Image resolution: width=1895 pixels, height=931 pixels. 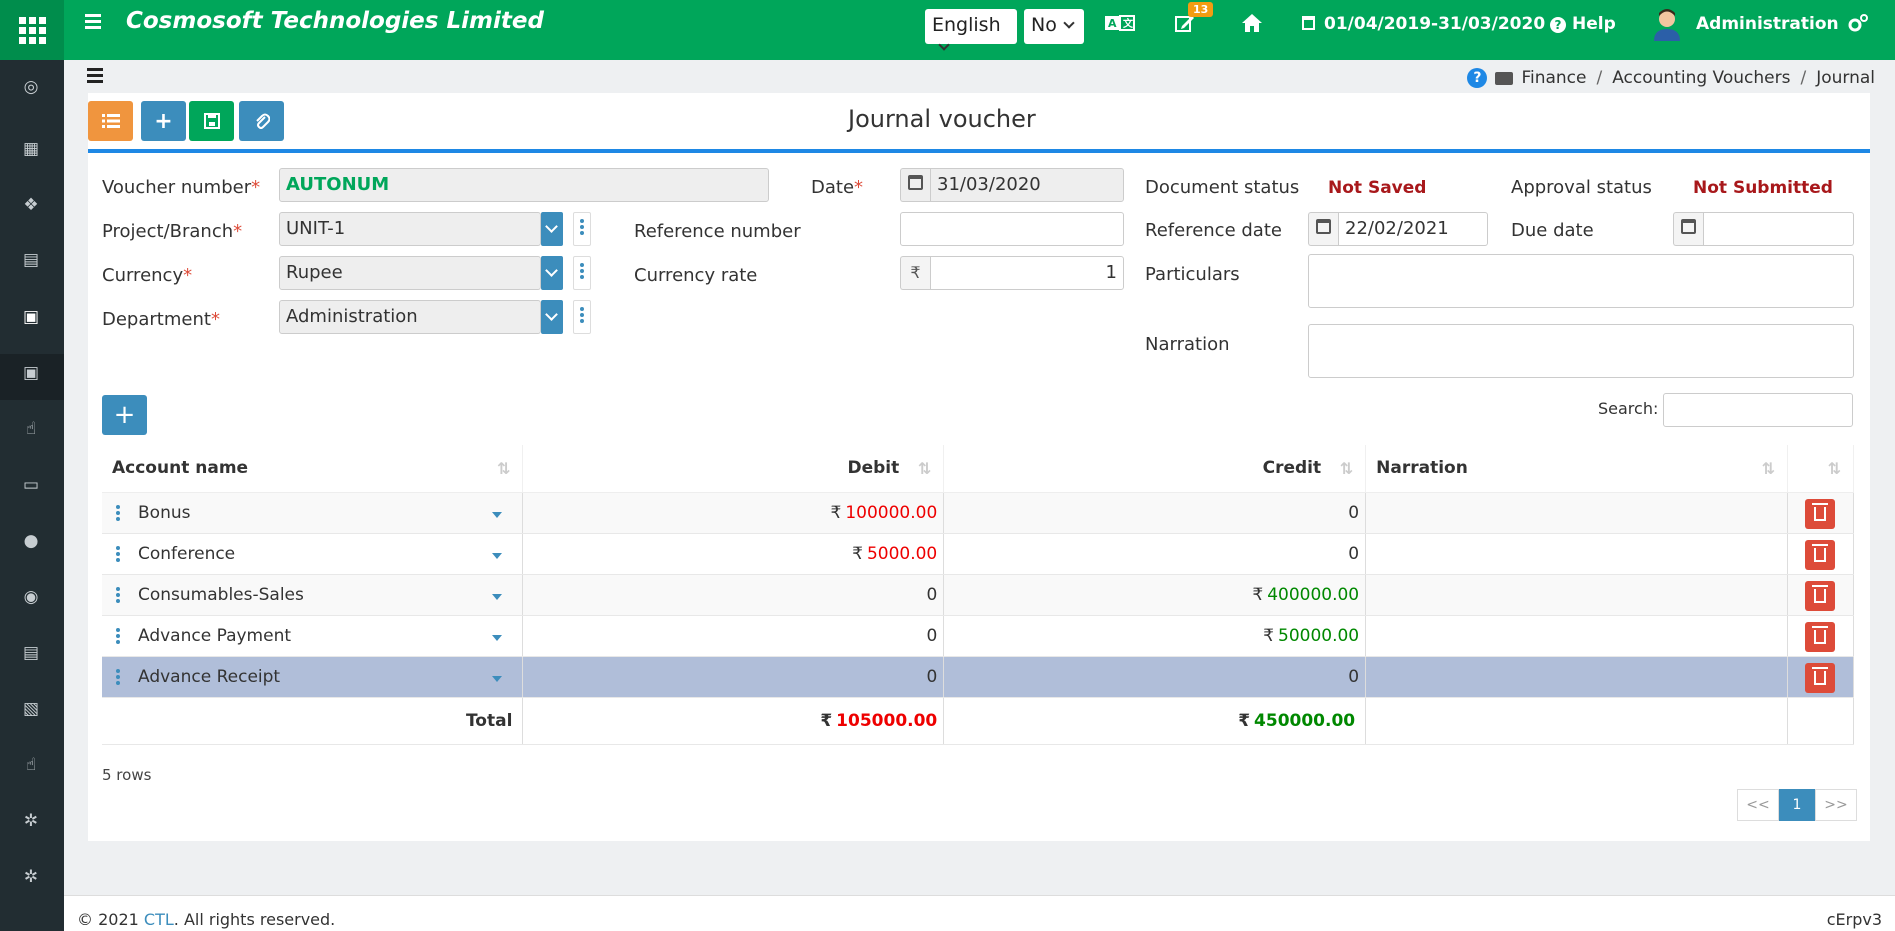 What do you see at coordinates (1155, 469) in the screenshot?
I see `column-header-credit: Credit ⇅` at bounding box center [1155, 469].